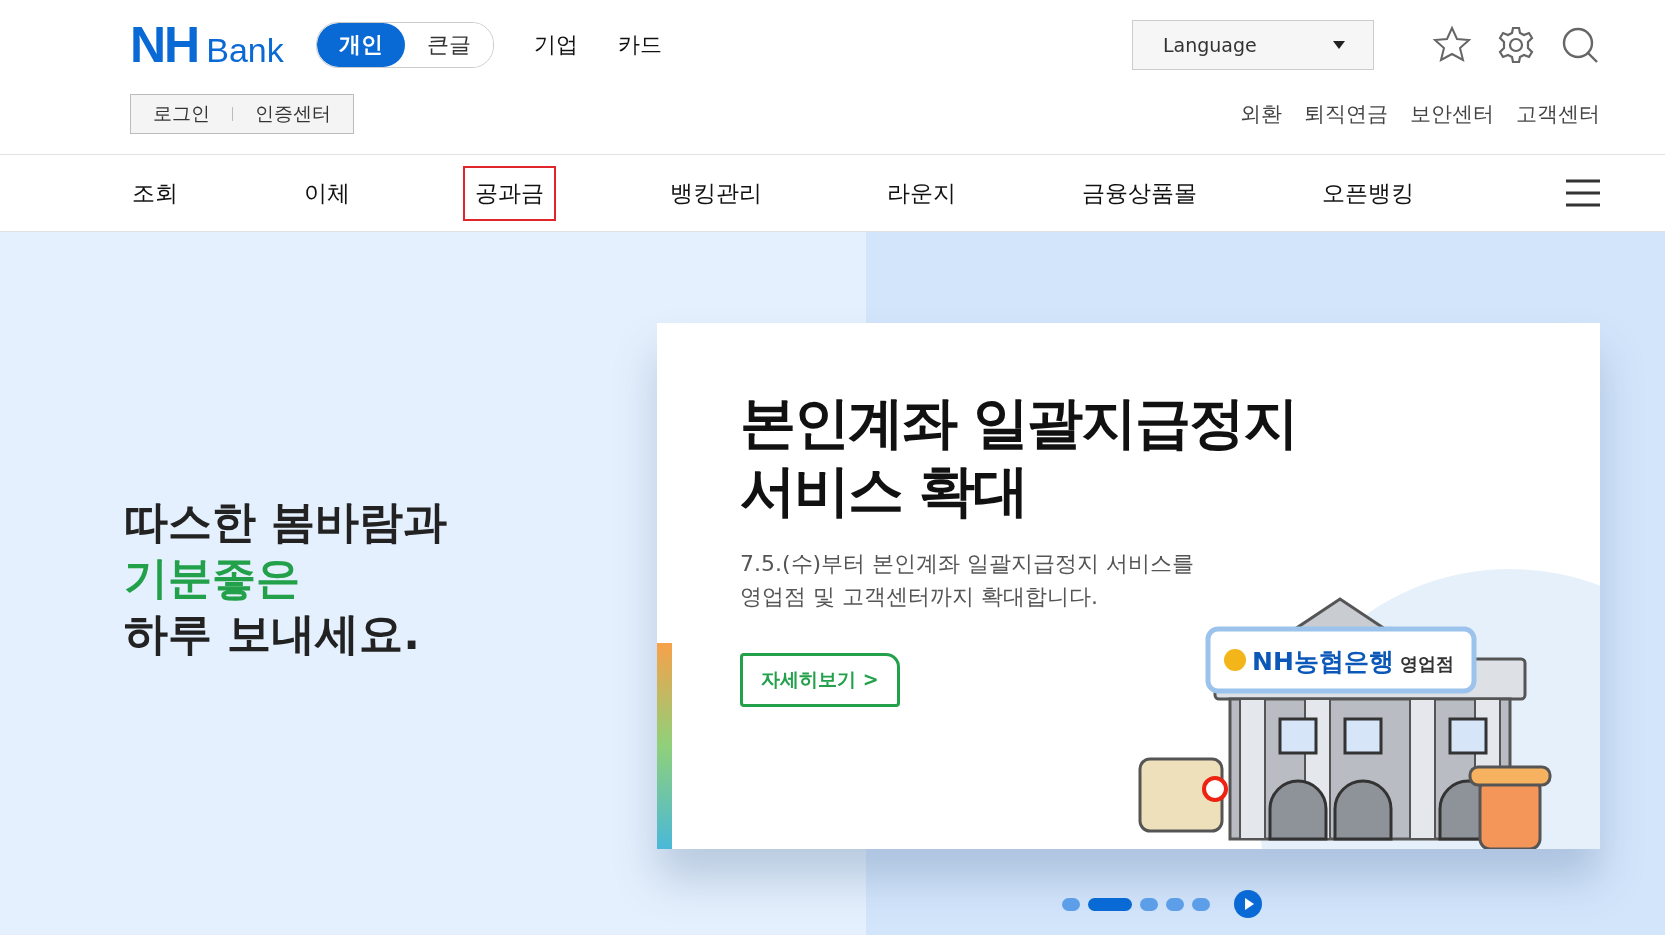 This screenshot has height=935, width=1665. I want to click on banner-text: 7.5.(수)부터 본인계좌 일괄지급정지 서비스를 영업점 및 고객센터까지 확대합니다., so click(968, 580).